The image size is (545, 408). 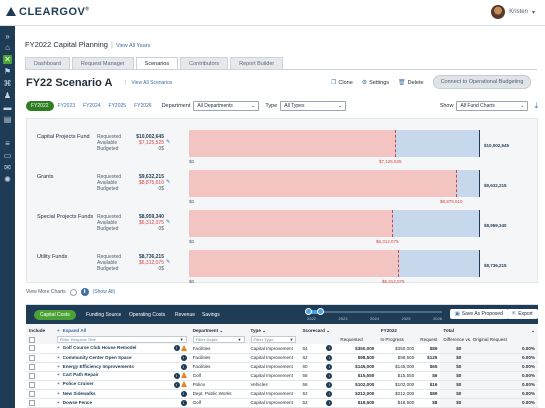 What do you see at coordinates (7, 59) in the screenshot?
I see `tools-icon: ✕` at bounding box center [7, 59].